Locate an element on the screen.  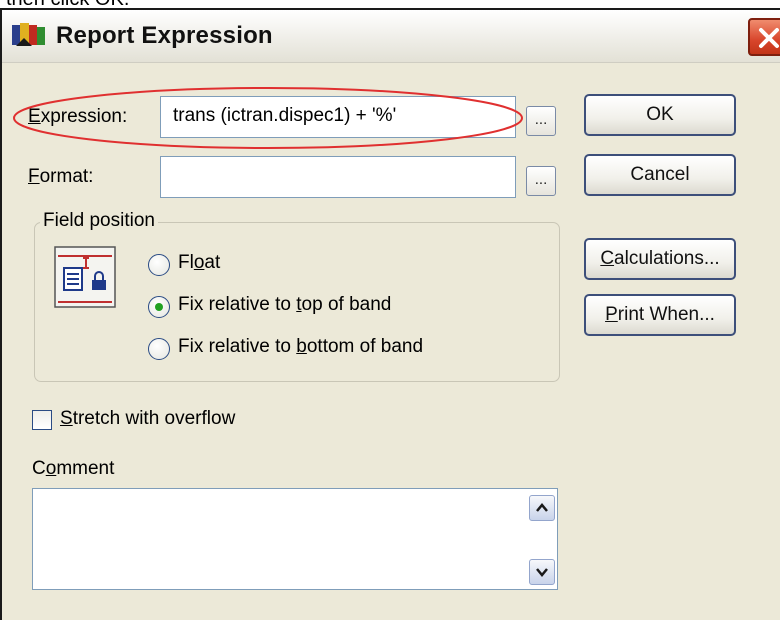
format-input is located at coordinates (338, 177).